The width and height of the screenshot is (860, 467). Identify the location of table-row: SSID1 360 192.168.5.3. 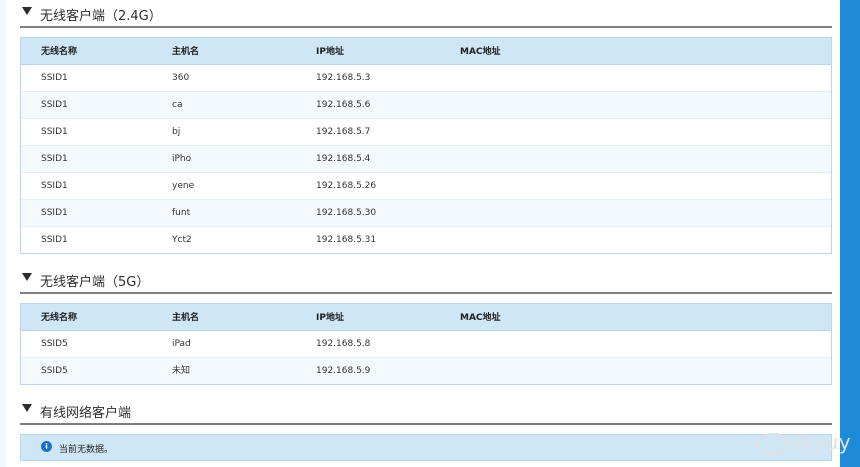
(426, 78).